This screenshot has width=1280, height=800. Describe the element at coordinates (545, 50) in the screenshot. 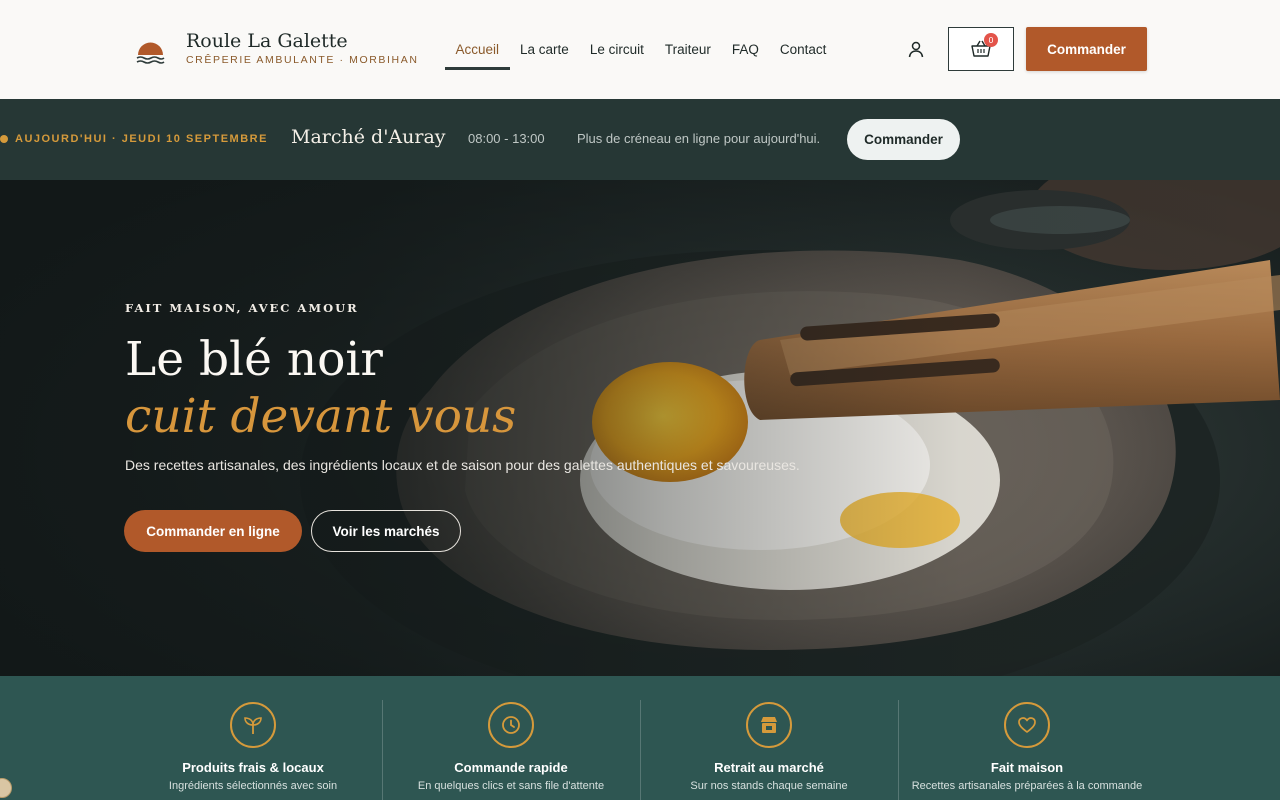

I see `nav-item-la-carte: La carte` at that location.